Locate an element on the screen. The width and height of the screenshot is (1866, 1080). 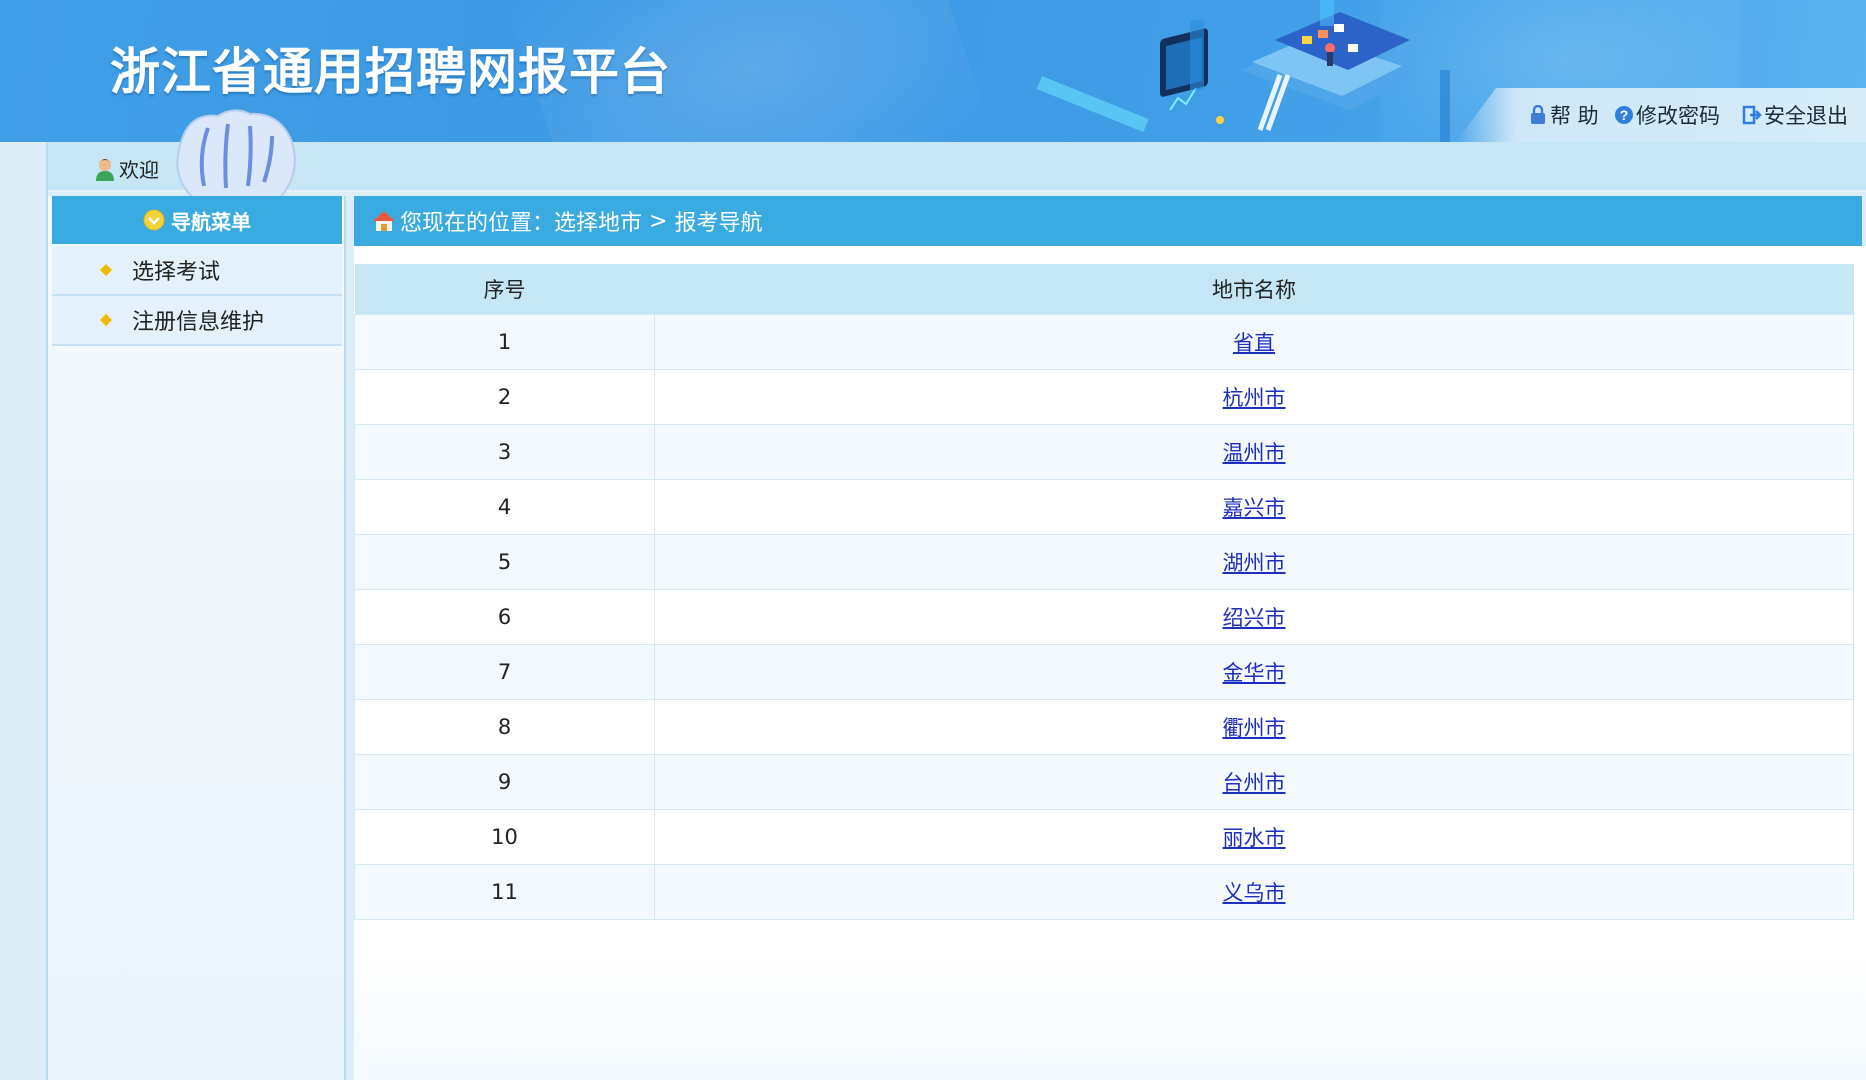
row-index: 3 is located at coordinates (504, 452).